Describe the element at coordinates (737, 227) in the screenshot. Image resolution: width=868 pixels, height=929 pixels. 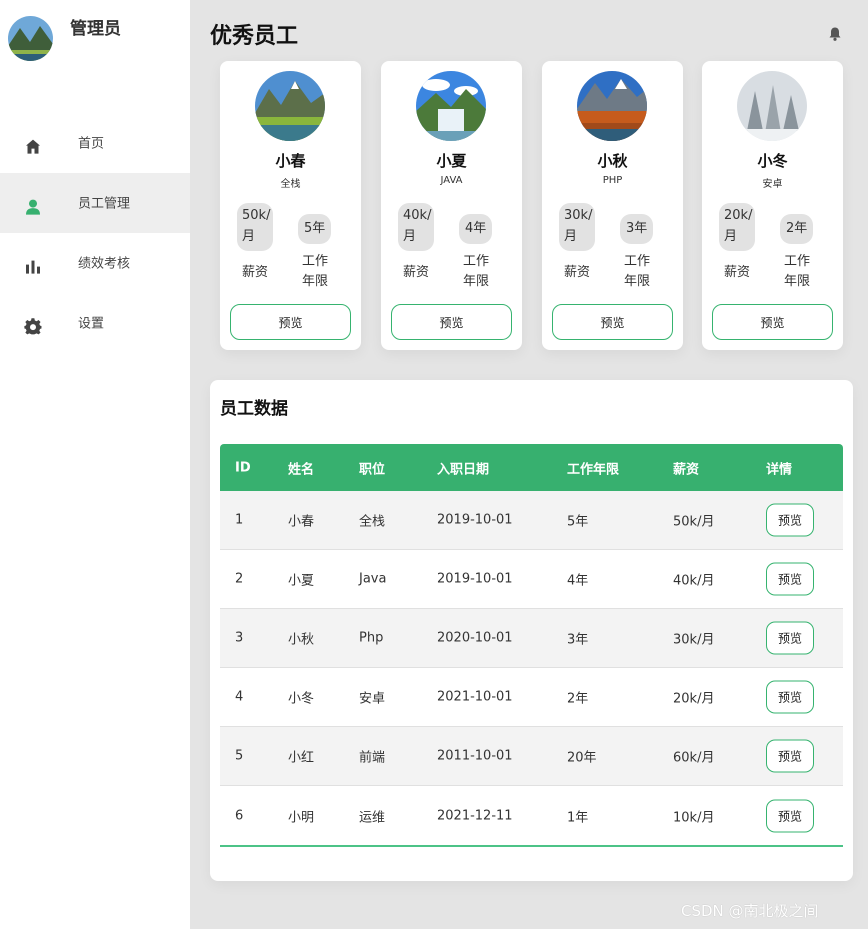
I see `salary-badge: 20k/月` at that location.